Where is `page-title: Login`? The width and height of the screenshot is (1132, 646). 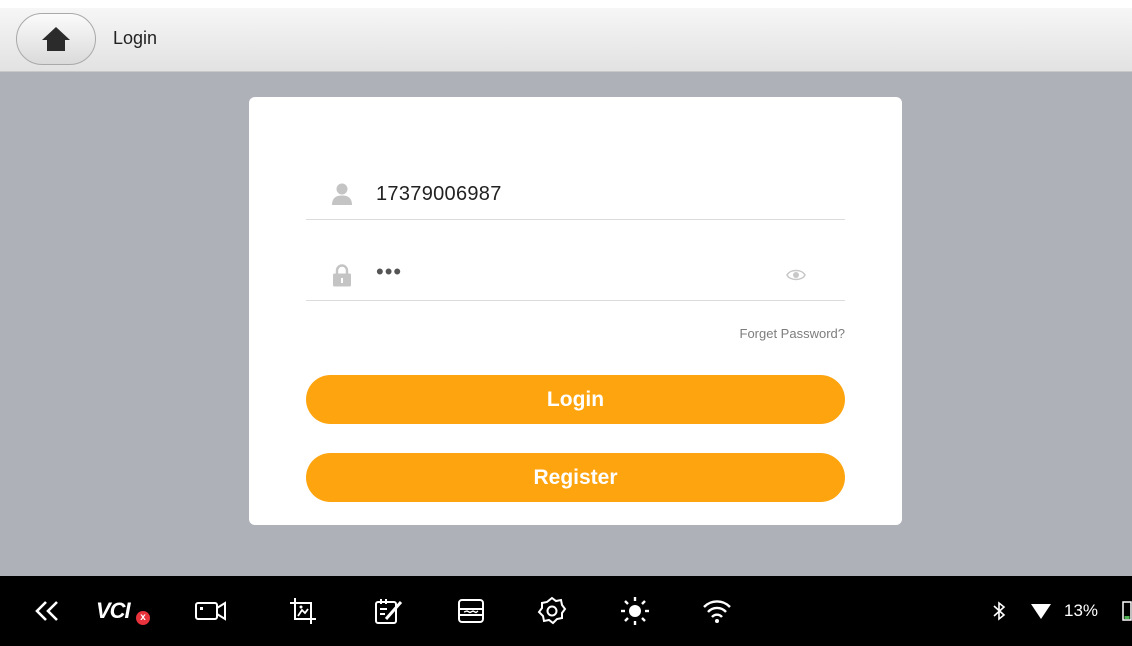 page-title: Login is located at coordinates (135, 38).